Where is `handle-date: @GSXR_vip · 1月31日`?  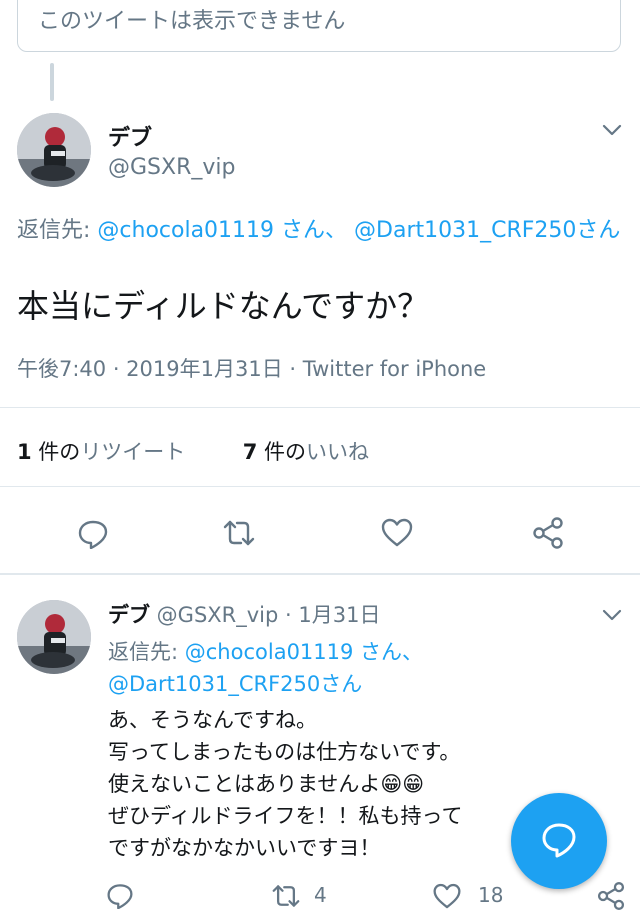 handle-date: @GSXR_vip · 1月31日 is located at coordinates (265, 615).